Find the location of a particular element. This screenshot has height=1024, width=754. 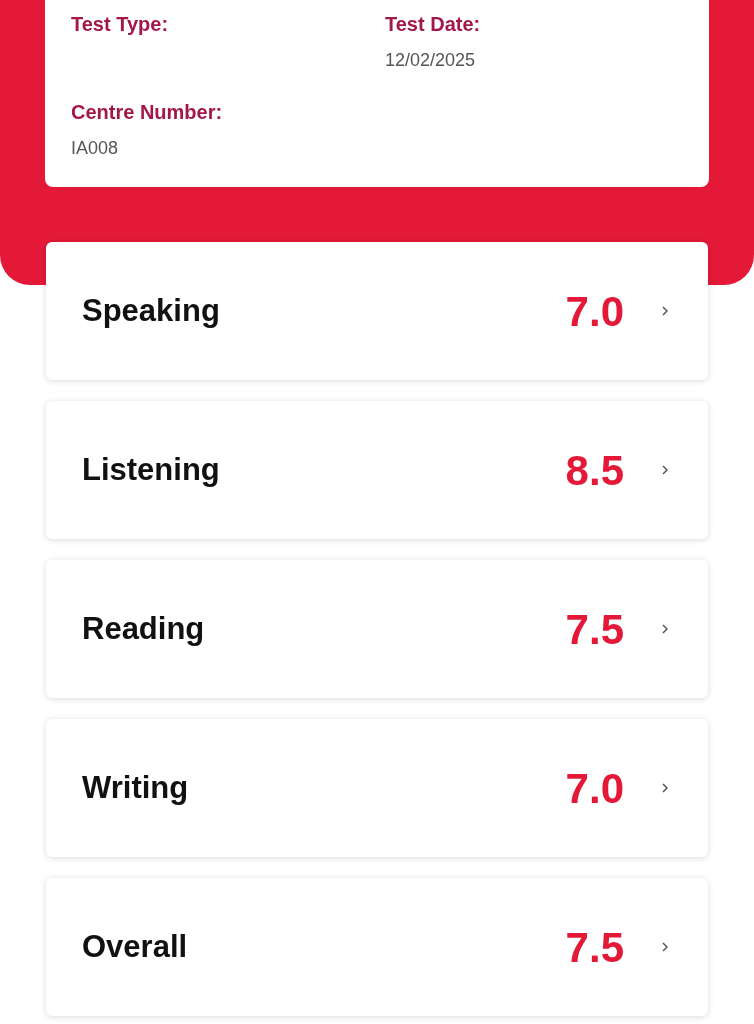

section-name: Writing is located at coordinates (136, 787).